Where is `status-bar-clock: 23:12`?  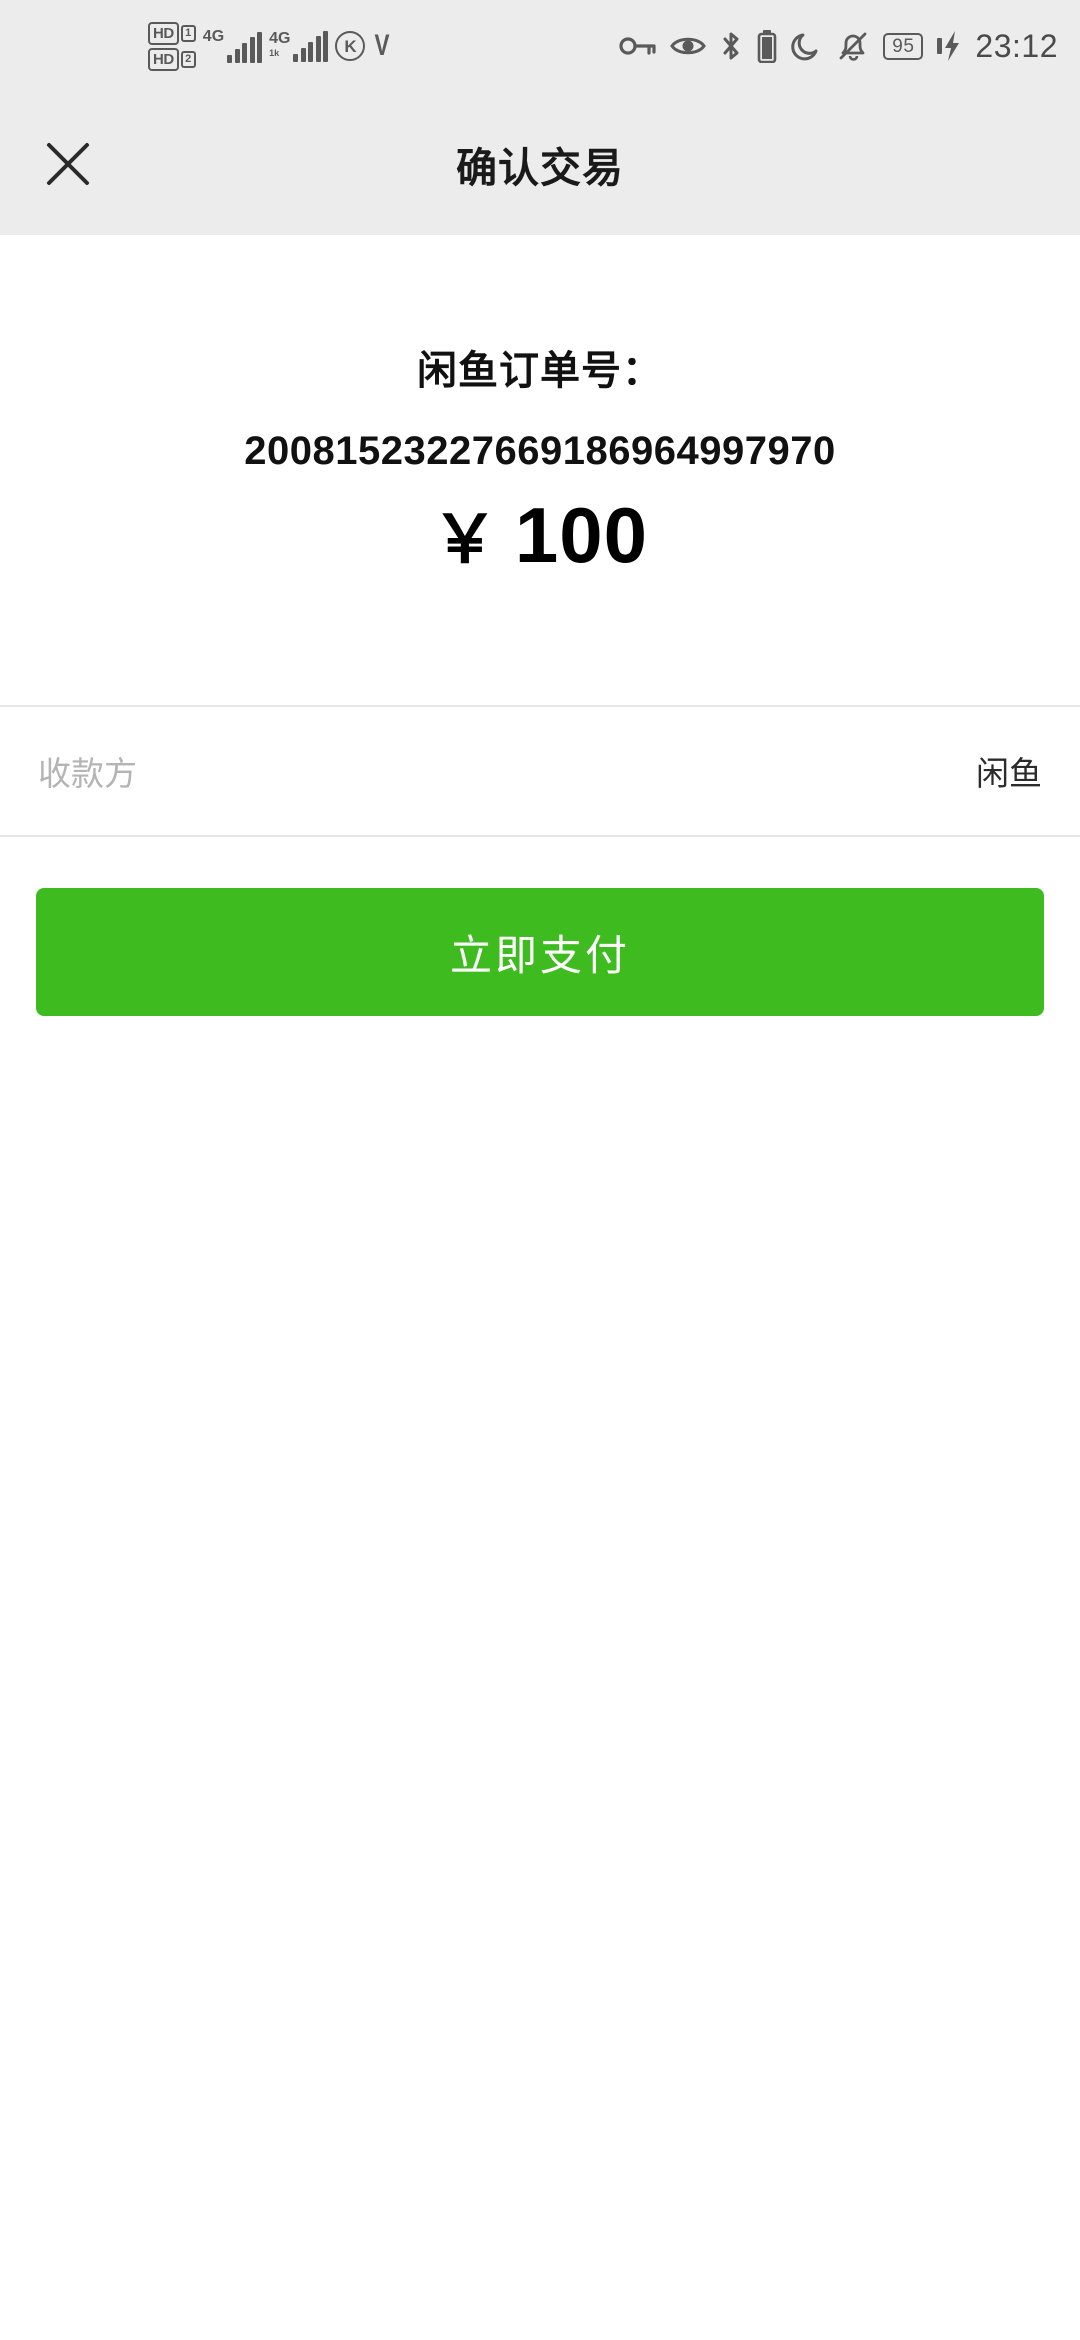
status-bar-clock: 23:12 is located at coordinates (1016, 46).